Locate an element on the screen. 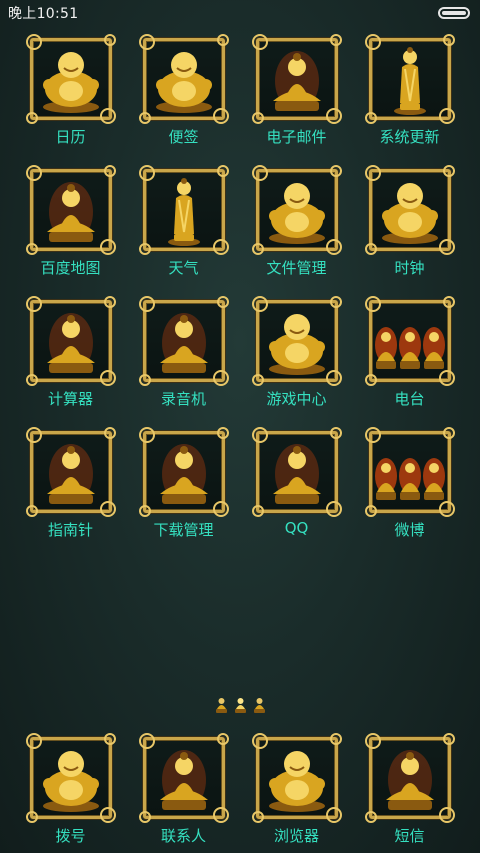 The width and height of the screenshot is (480, 853). app-label: 联系人 is located at coordinates (183, 836).